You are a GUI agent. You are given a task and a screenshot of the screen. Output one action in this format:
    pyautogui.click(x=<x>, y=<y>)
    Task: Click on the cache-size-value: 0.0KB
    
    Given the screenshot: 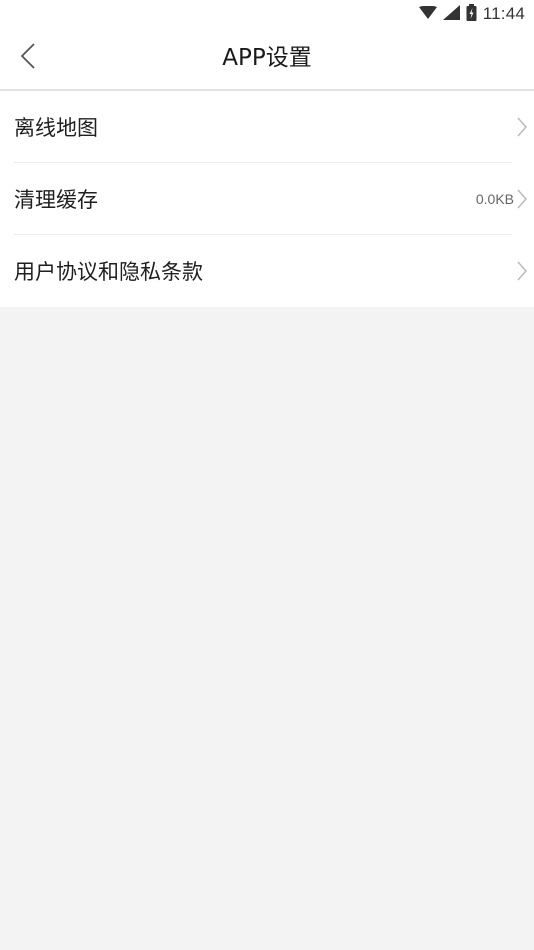 What is the action you would take?
    pyautogui.click(x=494, y=198)
    